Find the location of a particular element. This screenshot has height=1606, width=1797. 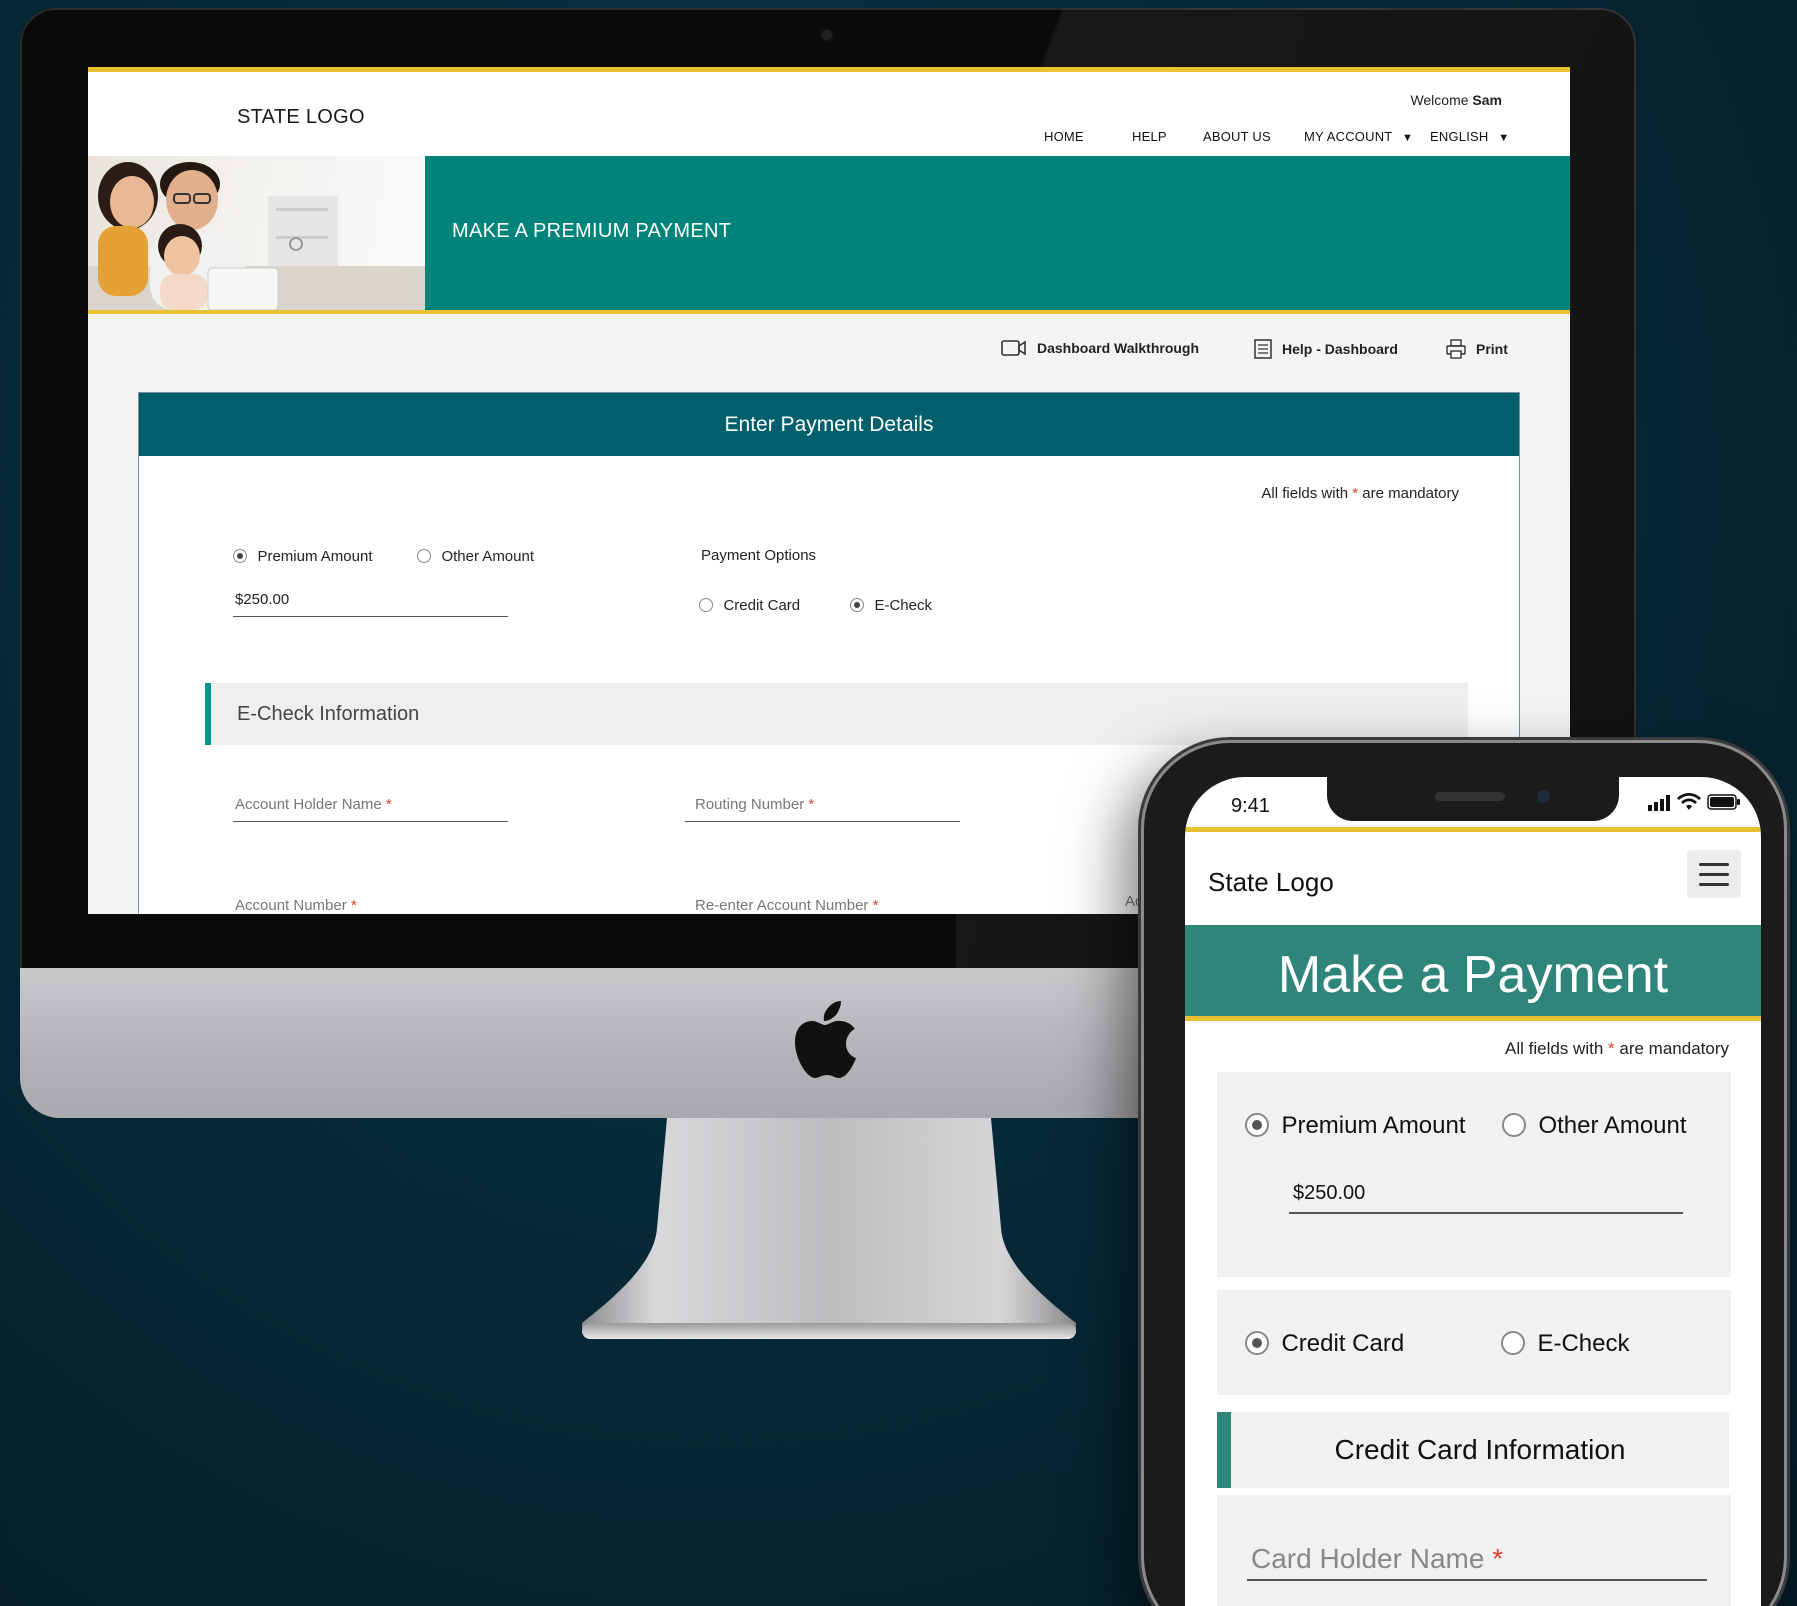

nav-about-us: ABOUT US is located at coordinates (1237, 136).